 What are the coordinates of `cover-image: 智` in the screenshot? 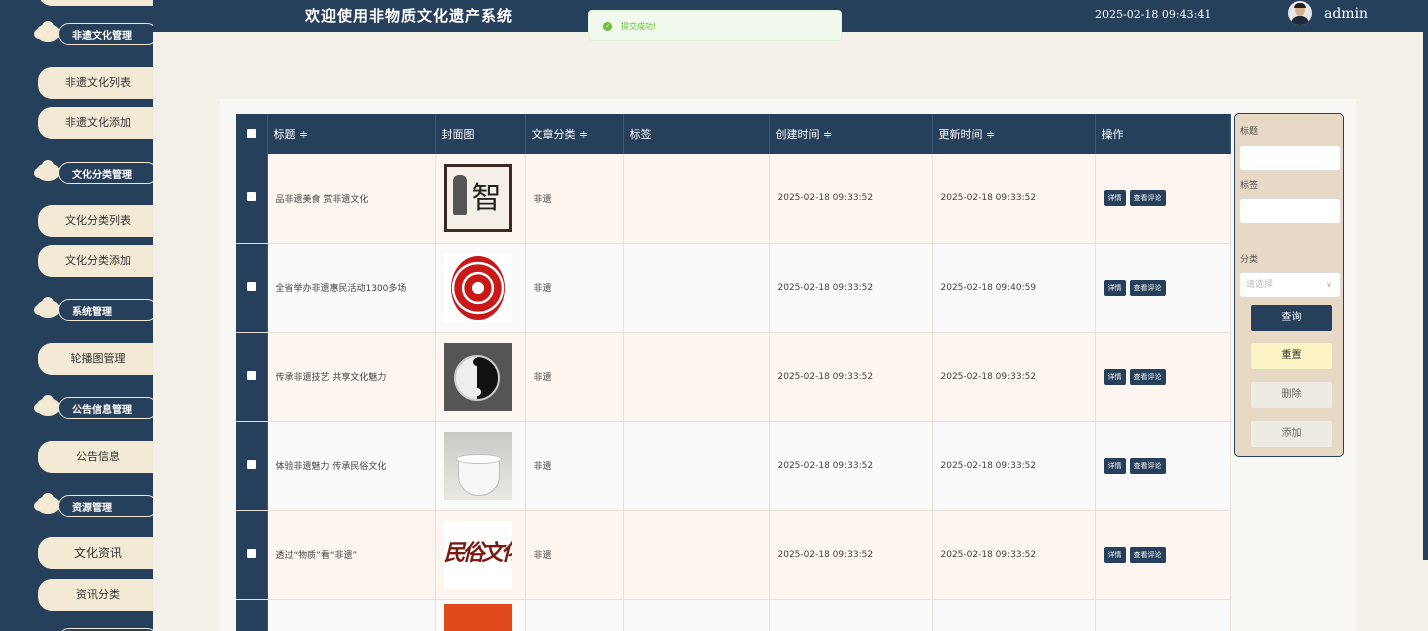 It's located at (477, 198).